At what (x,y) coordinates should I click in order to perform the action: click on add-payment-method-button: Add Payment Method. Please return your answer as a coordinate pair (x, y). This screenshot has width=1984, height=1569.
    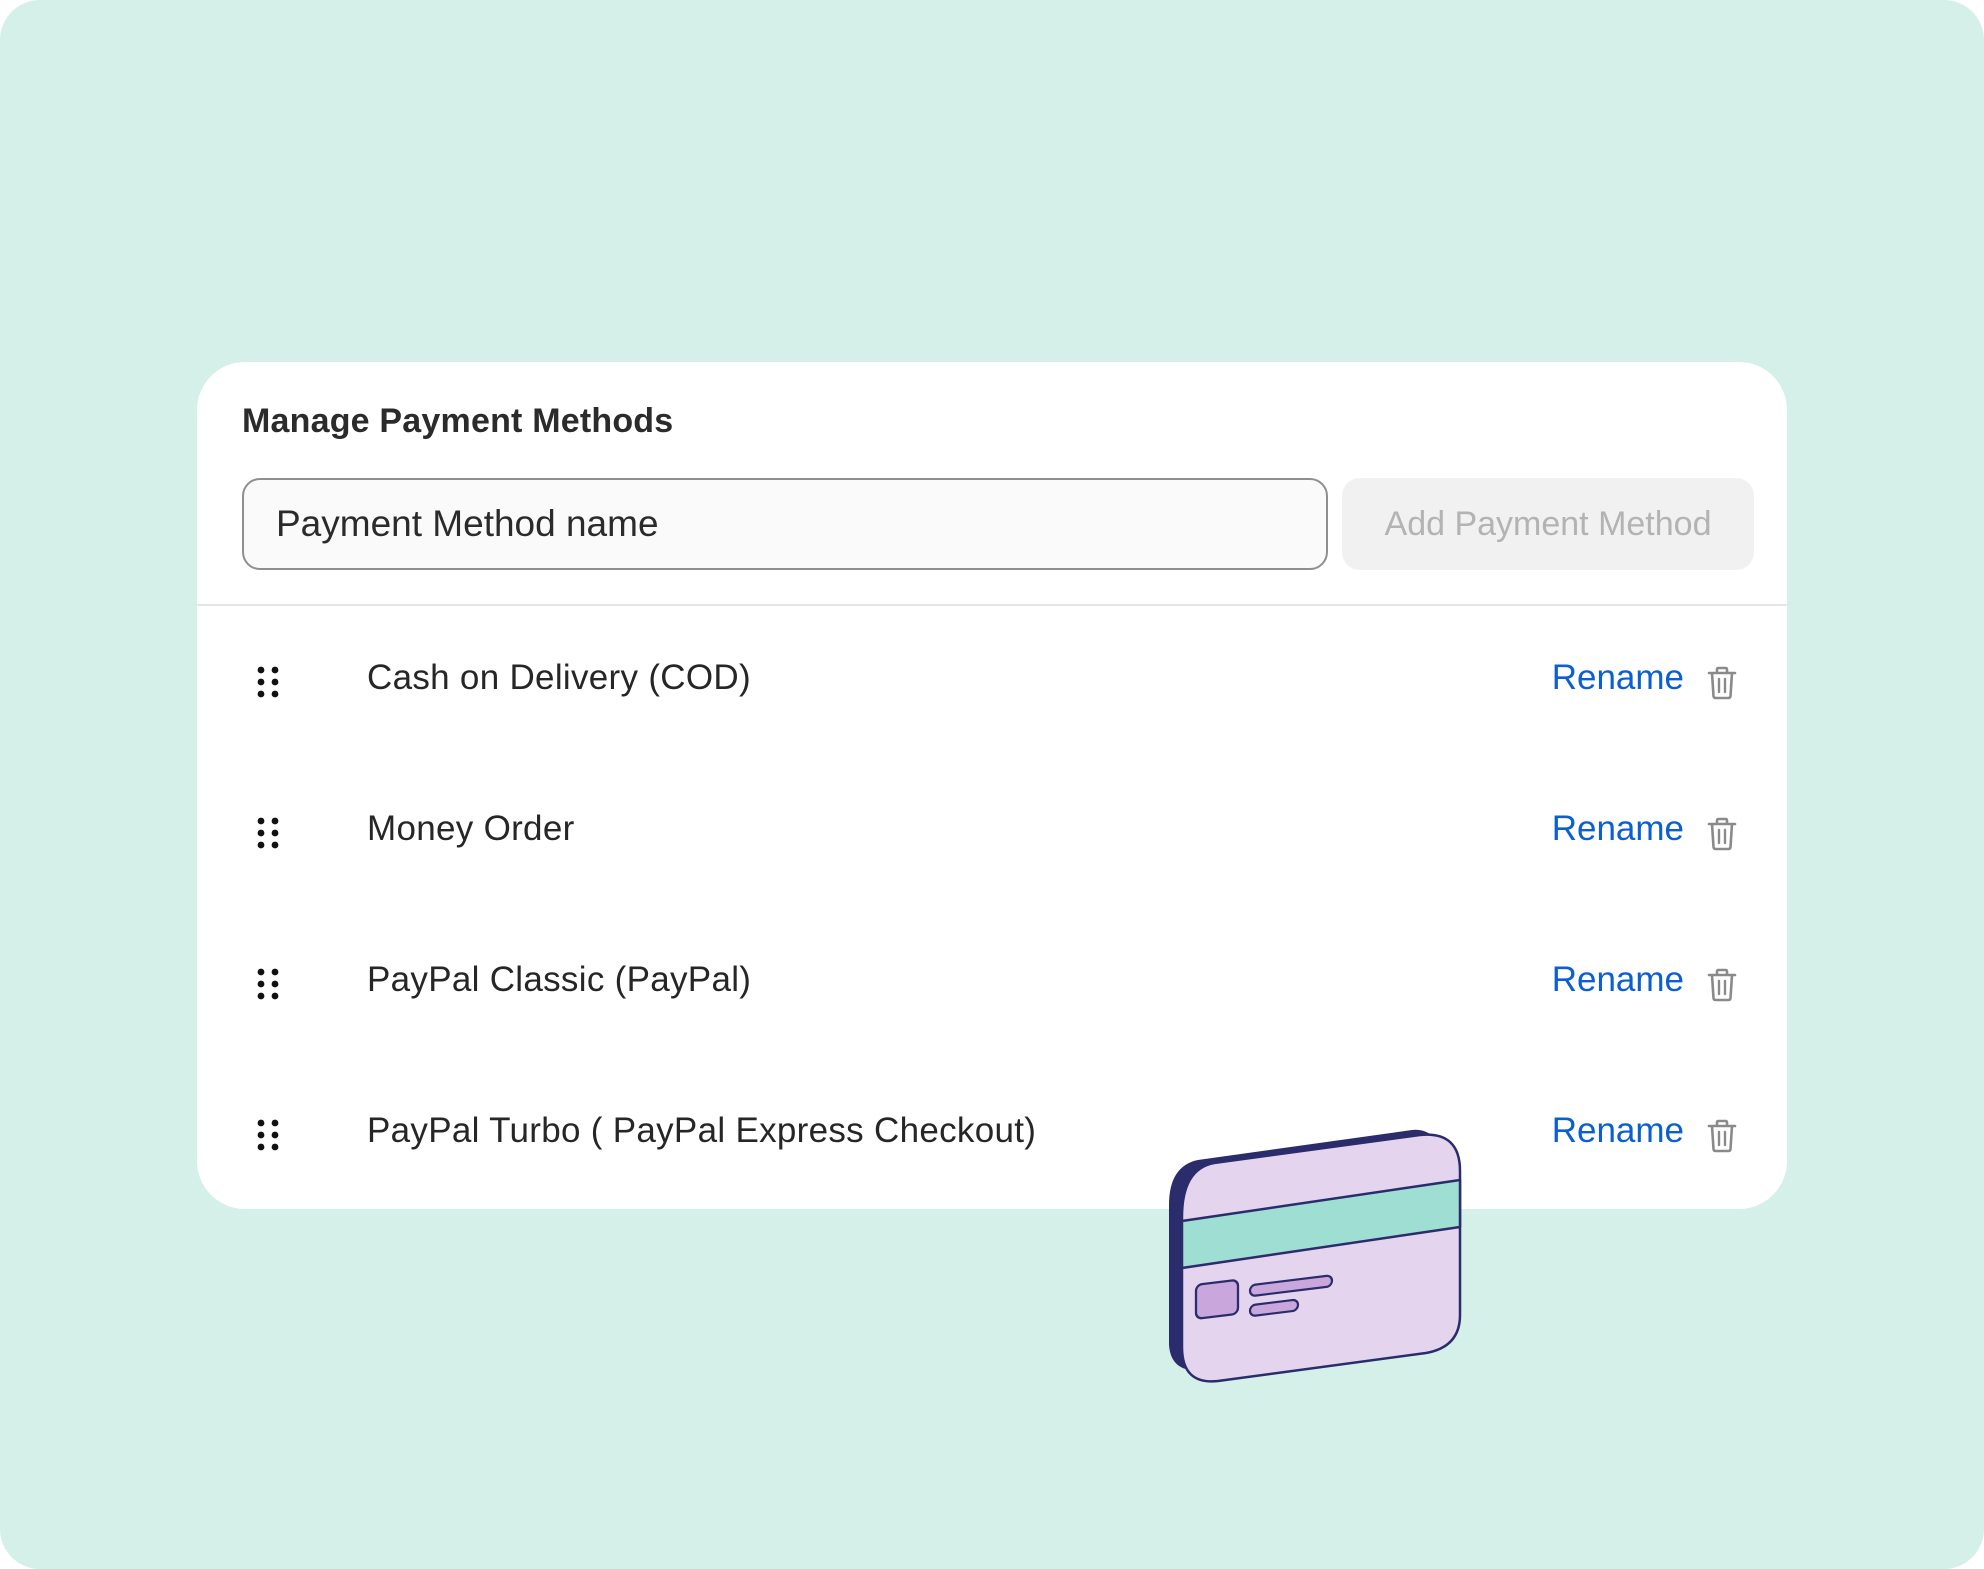
    Looking at the image, I should click on (1548, 524).